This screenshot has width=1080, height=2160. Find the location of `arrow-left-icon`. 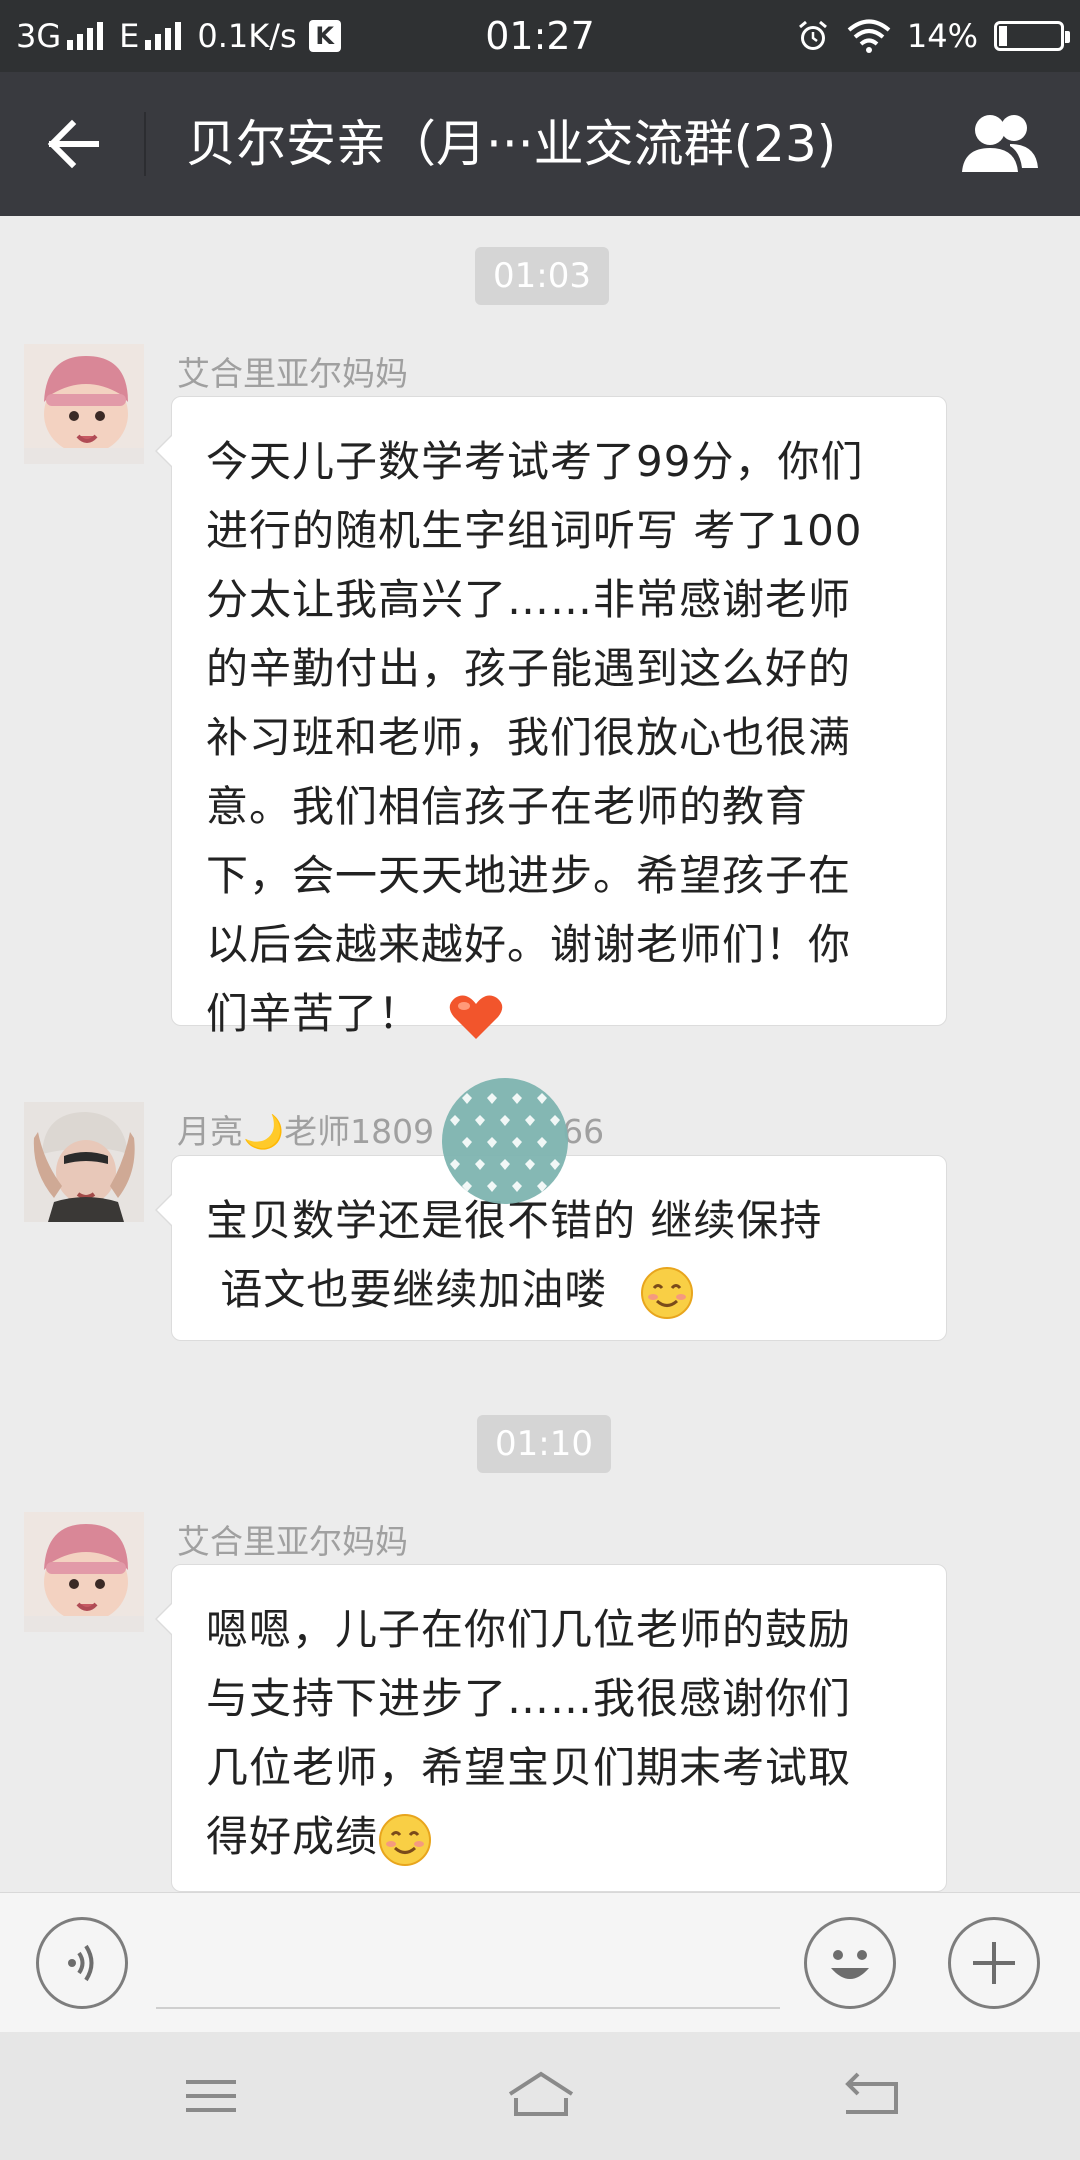

arrow-left-icon is located at coordinates (73, 144).